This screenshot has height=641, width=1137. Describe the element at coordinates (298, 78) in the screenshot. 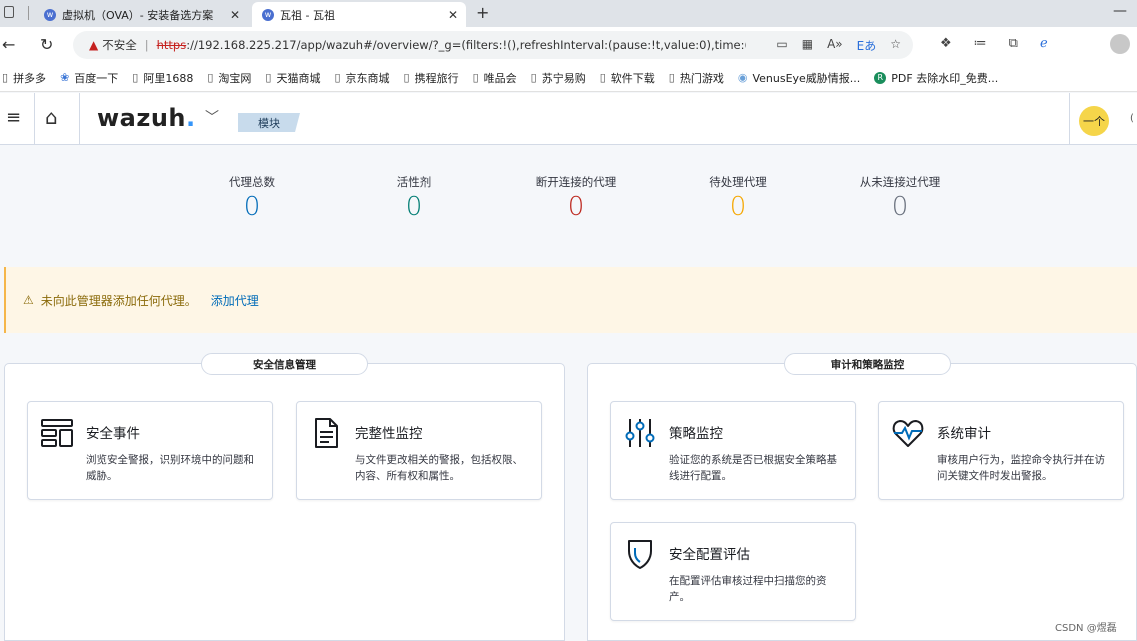

I see `bookmark-label: 天猫商城` at that location.